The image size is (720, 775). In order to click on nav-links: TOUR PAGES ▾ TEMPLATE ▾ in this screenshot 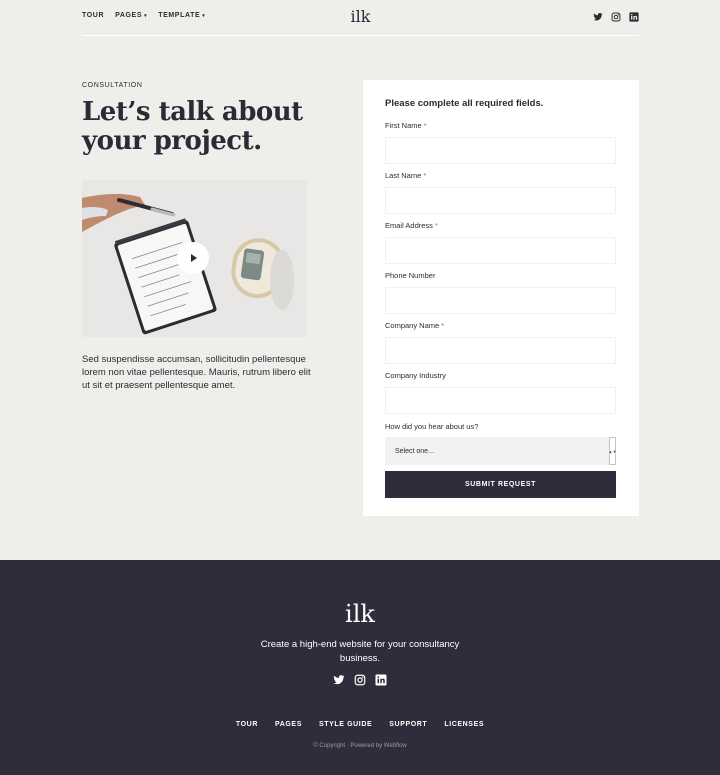, I will do `click(143, 15)`.